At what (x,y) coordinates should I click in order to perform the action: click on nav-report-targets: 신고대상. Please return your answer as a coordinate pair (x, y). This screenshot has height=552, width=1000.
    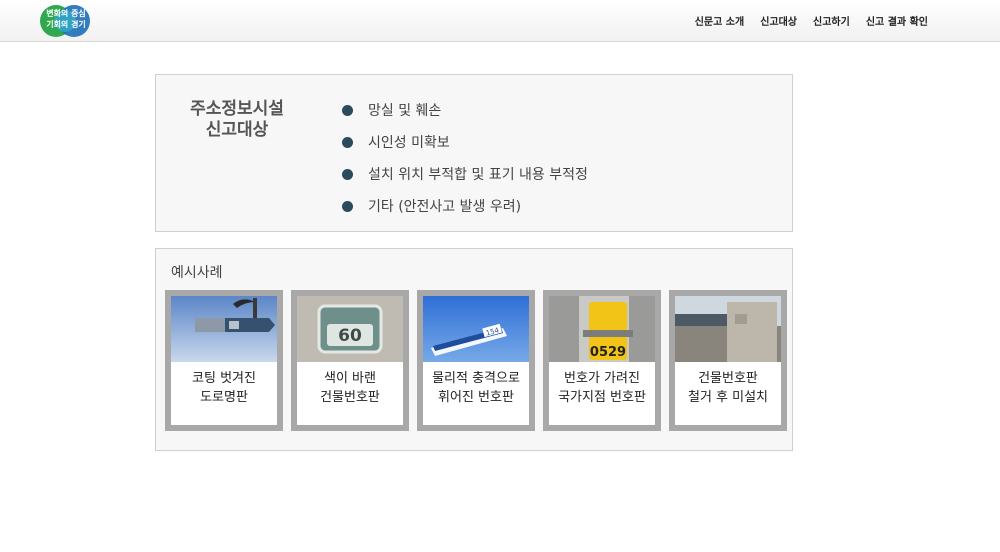
    Looking at the image, I should click on (778, 20).